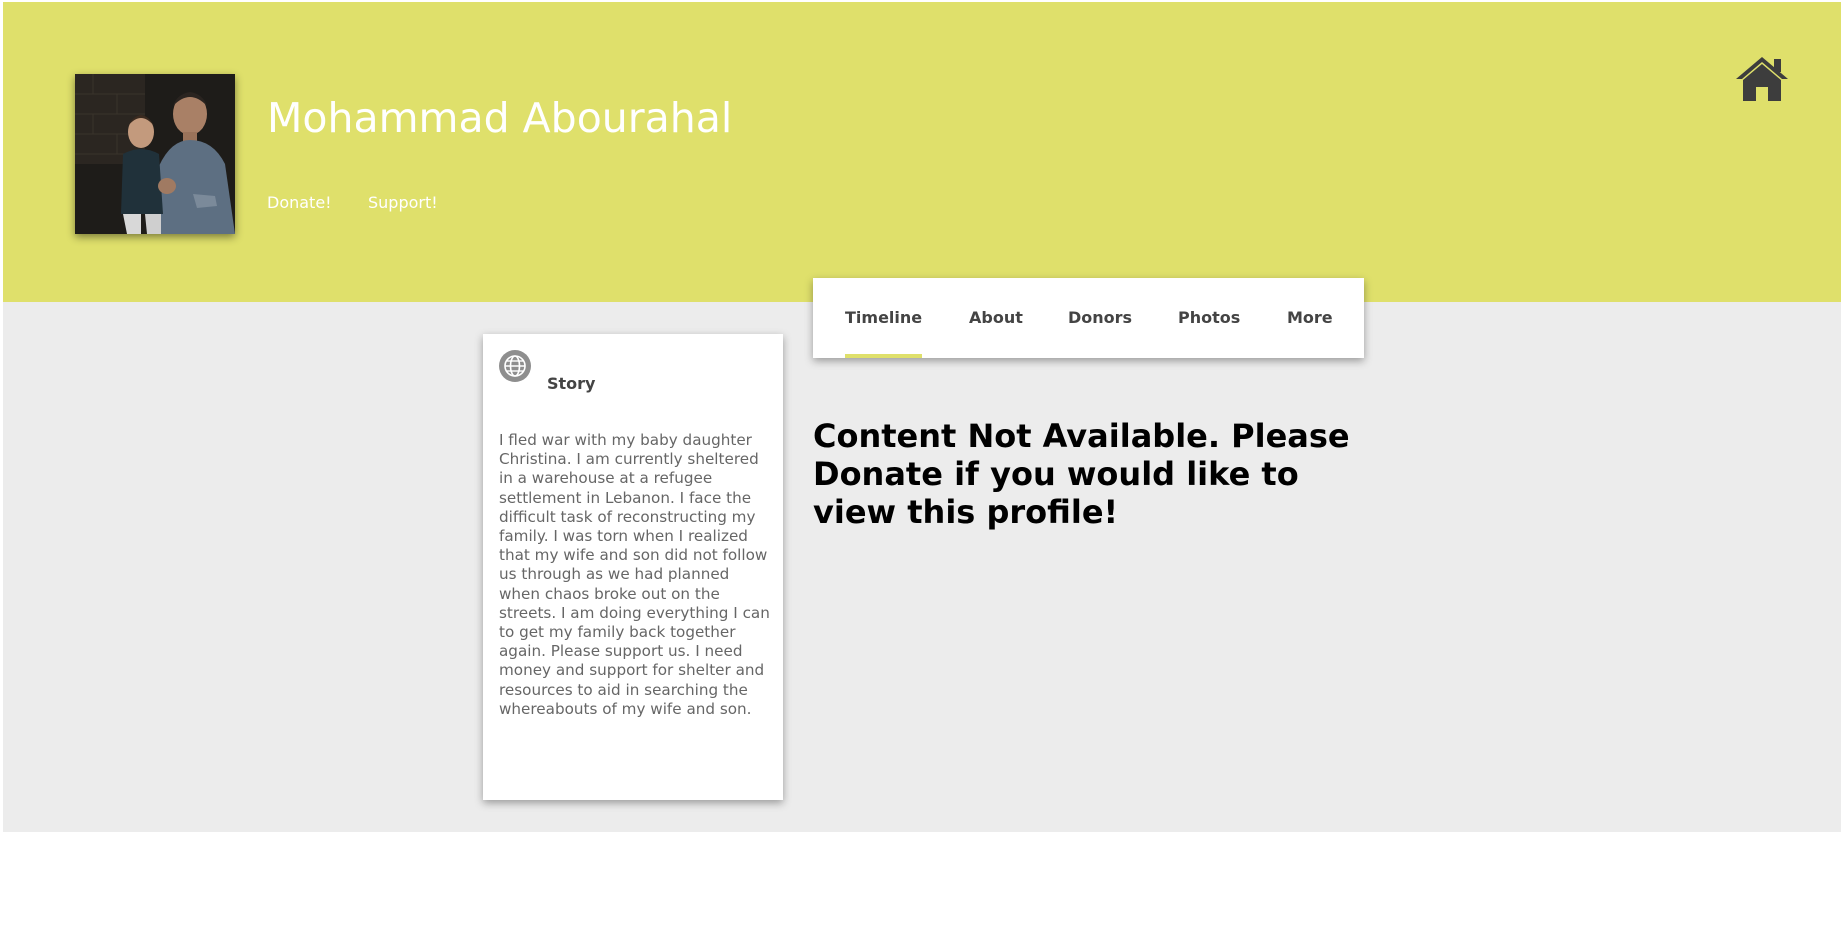  Describe the element at coordinates (500, 118) in the screenshot. I see `profile-name: Mohammad Abourahal` at that location.